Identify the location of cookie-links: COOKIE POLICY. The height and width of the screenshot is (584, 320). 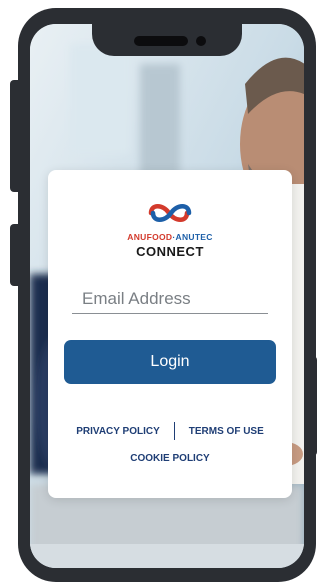
(170, 458).